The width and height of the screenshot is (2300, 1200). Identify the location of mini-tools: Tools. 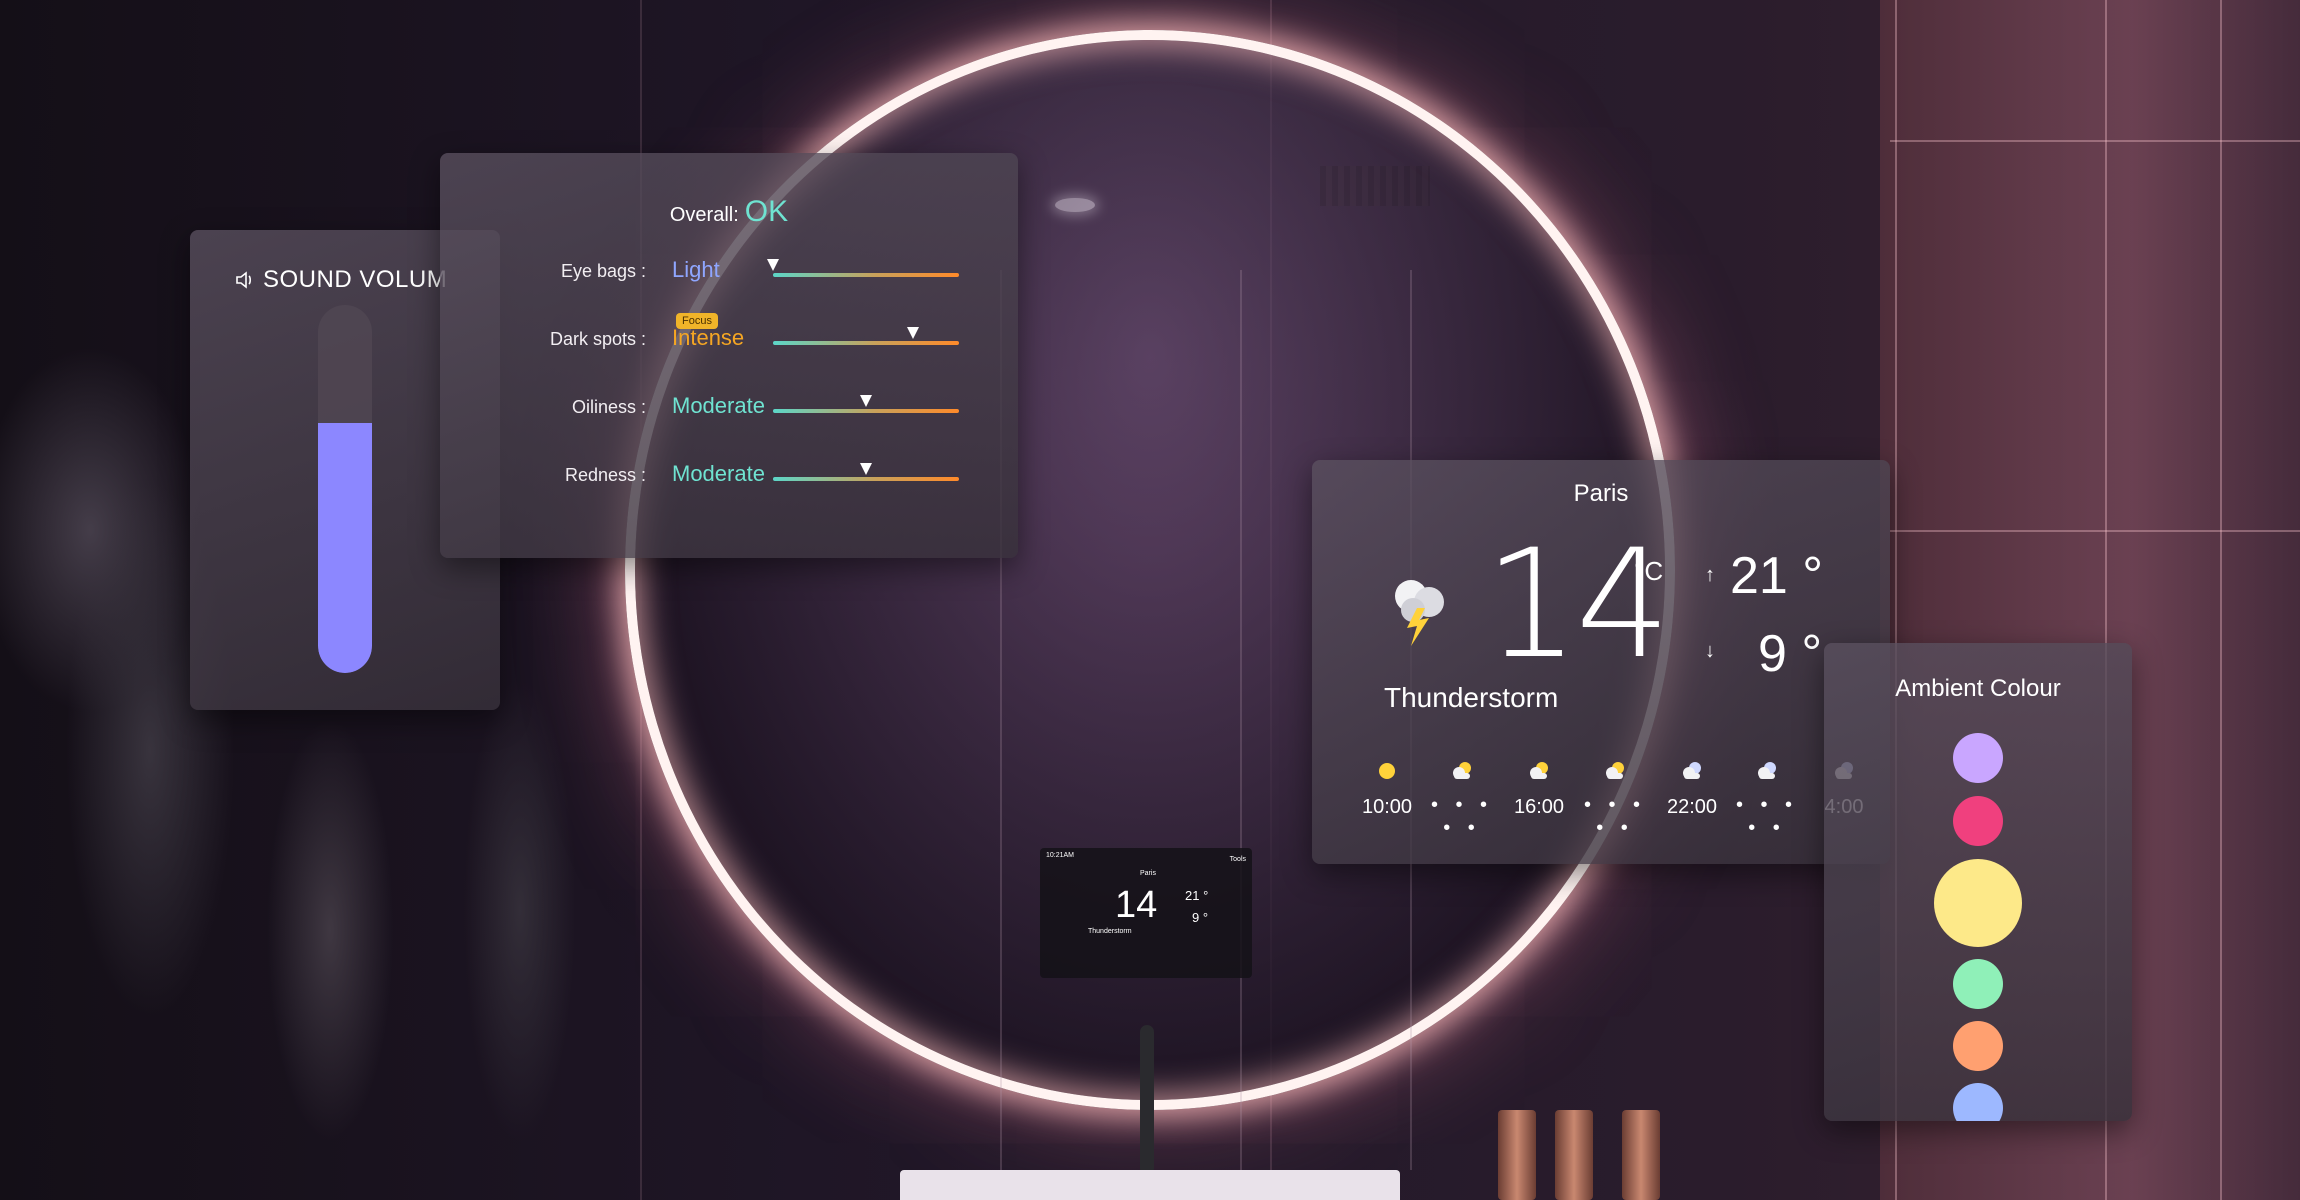
(1237, 859).